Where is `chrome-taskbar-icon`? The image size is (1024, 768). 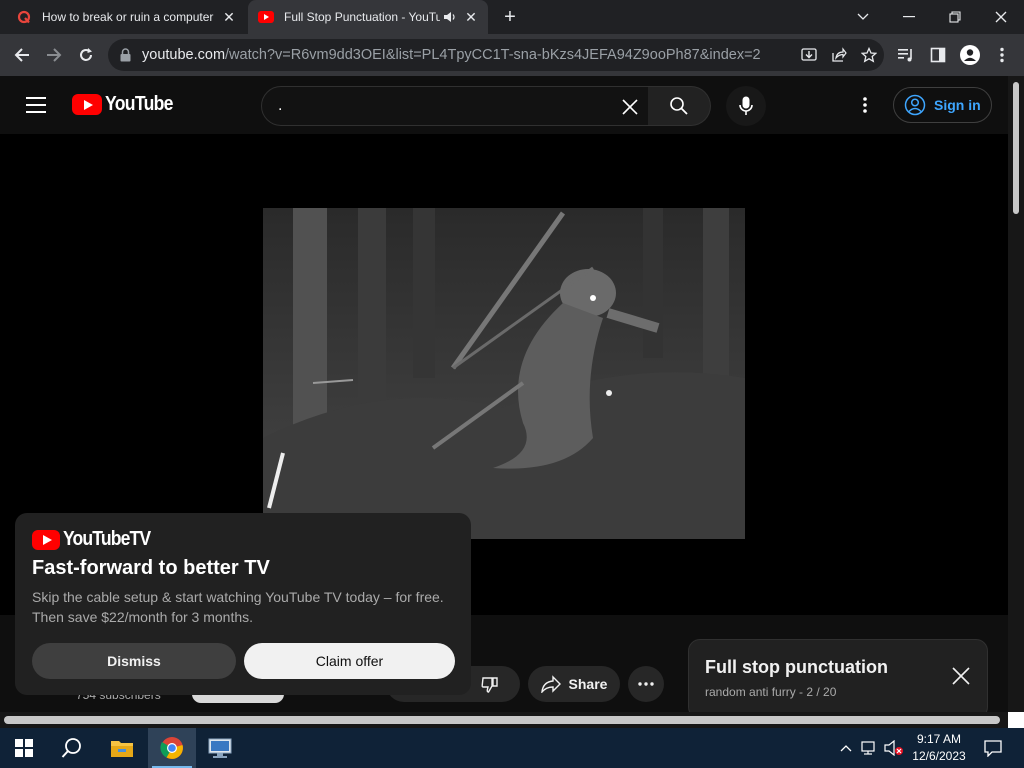
chrome-taskbar-icon is located at coordinates (172, 748).